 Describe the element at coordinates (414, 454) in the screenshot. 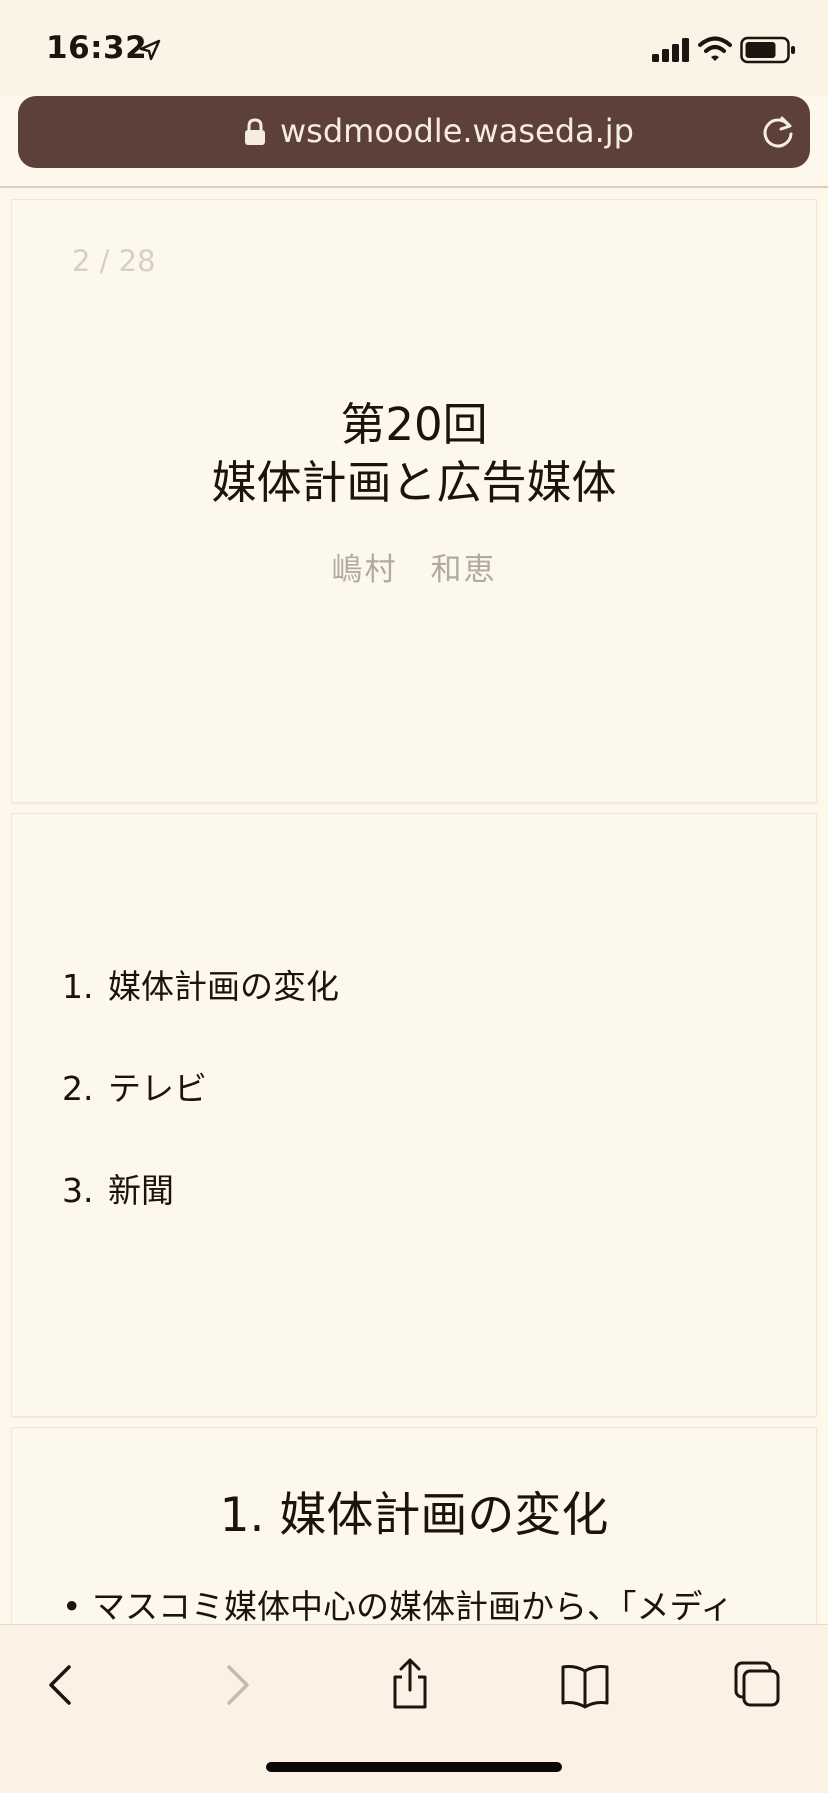

I see `slide-title: 第20回 媒体計画と広告媒体` at that location.